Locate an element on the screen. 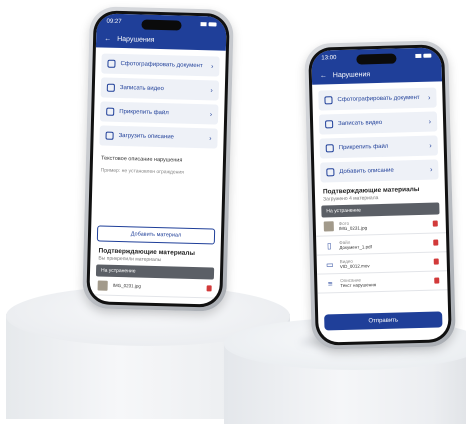 This screenshot has width=466, height=424. left-app-header: 09:27 ← Нарушения is located at coordinates (161, 32).